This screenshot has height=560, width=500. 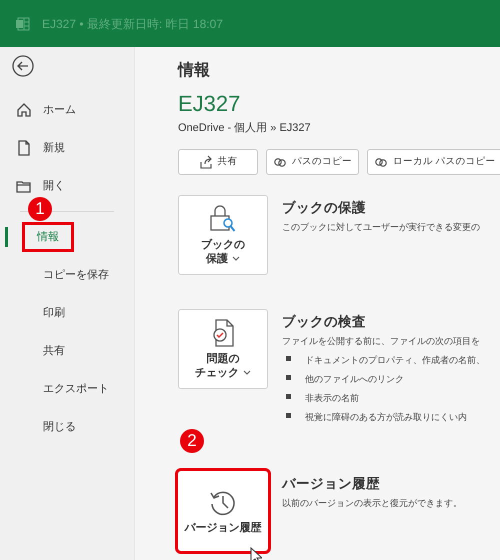 What do you see at coordinates (67, 110) in the screenshot?
I see `sidebar-item: ホーム` at bounding box center [67, 110].